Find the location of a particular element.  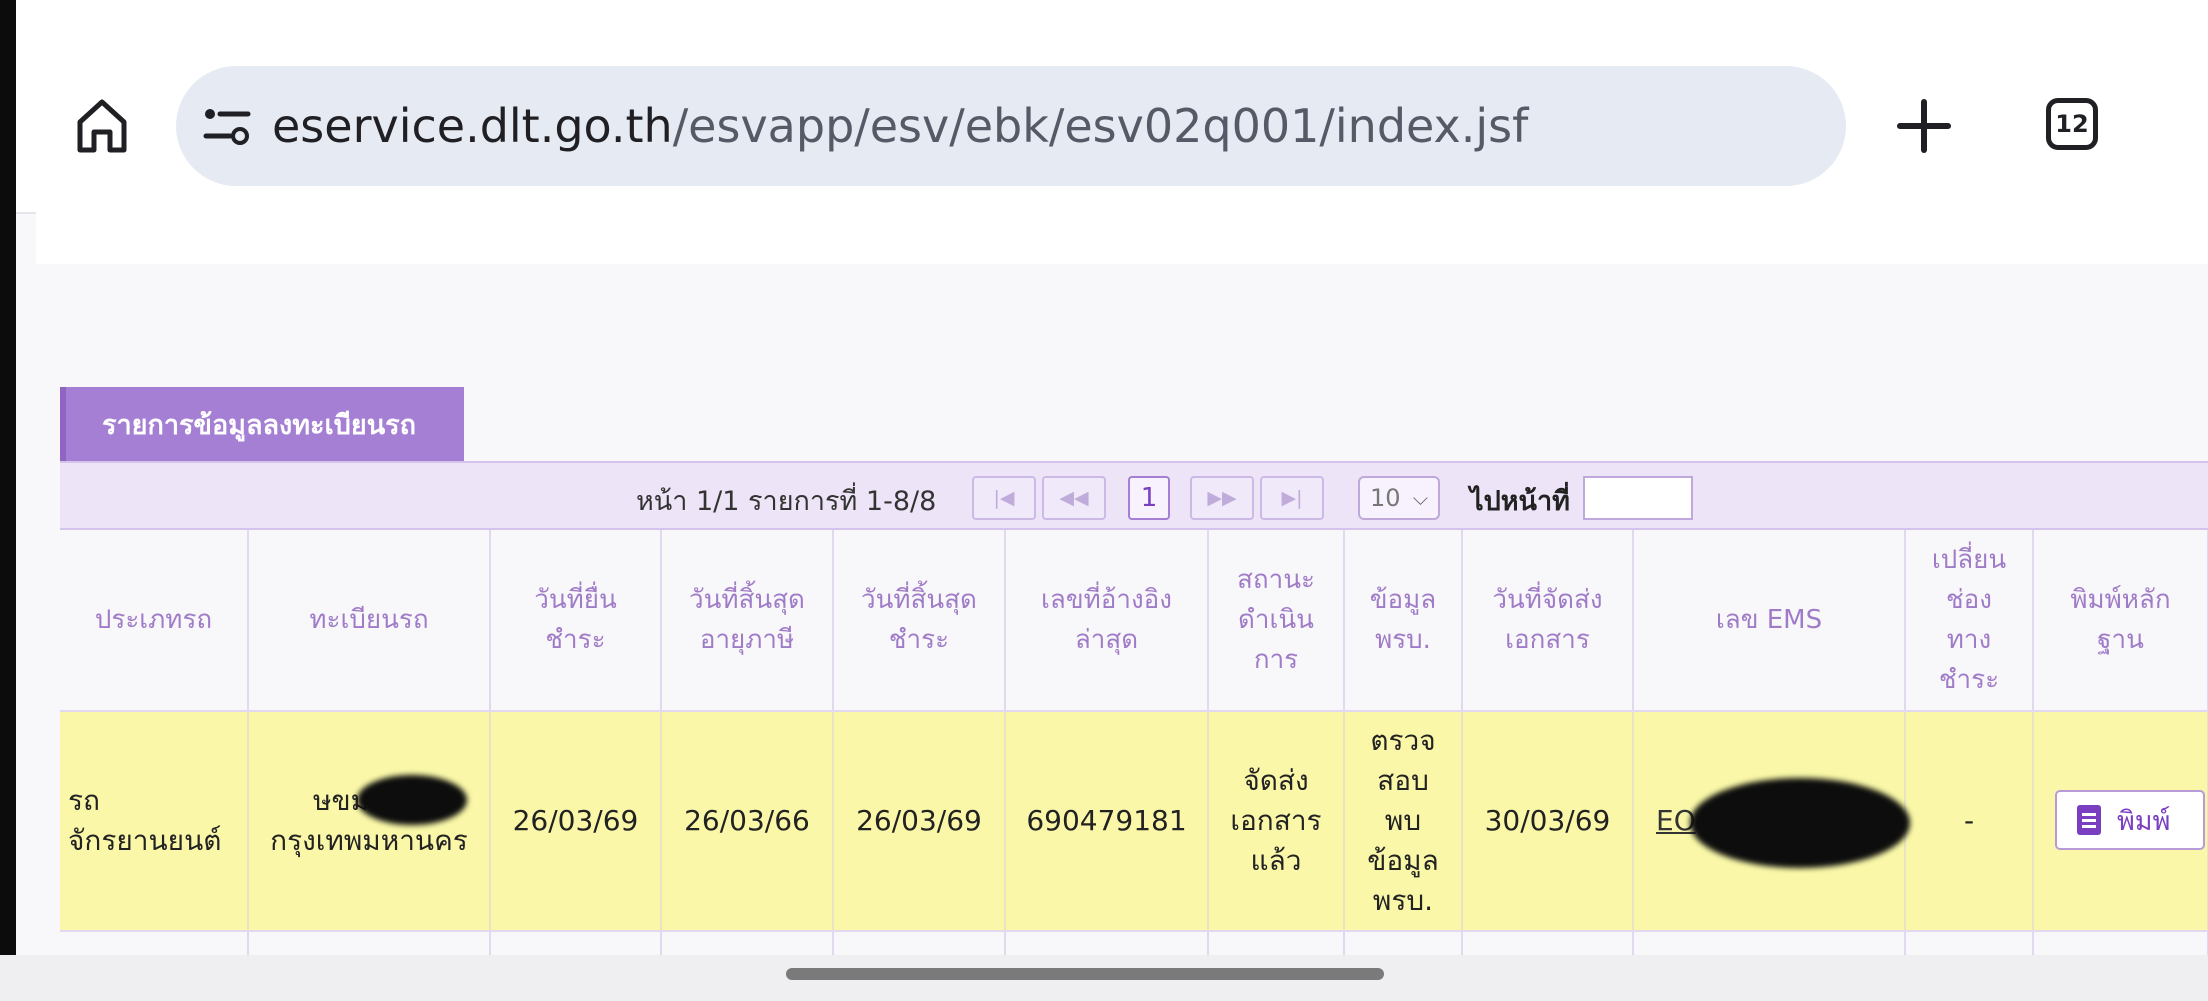

next-page-button: ▶▶ is located at coordinates (1222, 498).